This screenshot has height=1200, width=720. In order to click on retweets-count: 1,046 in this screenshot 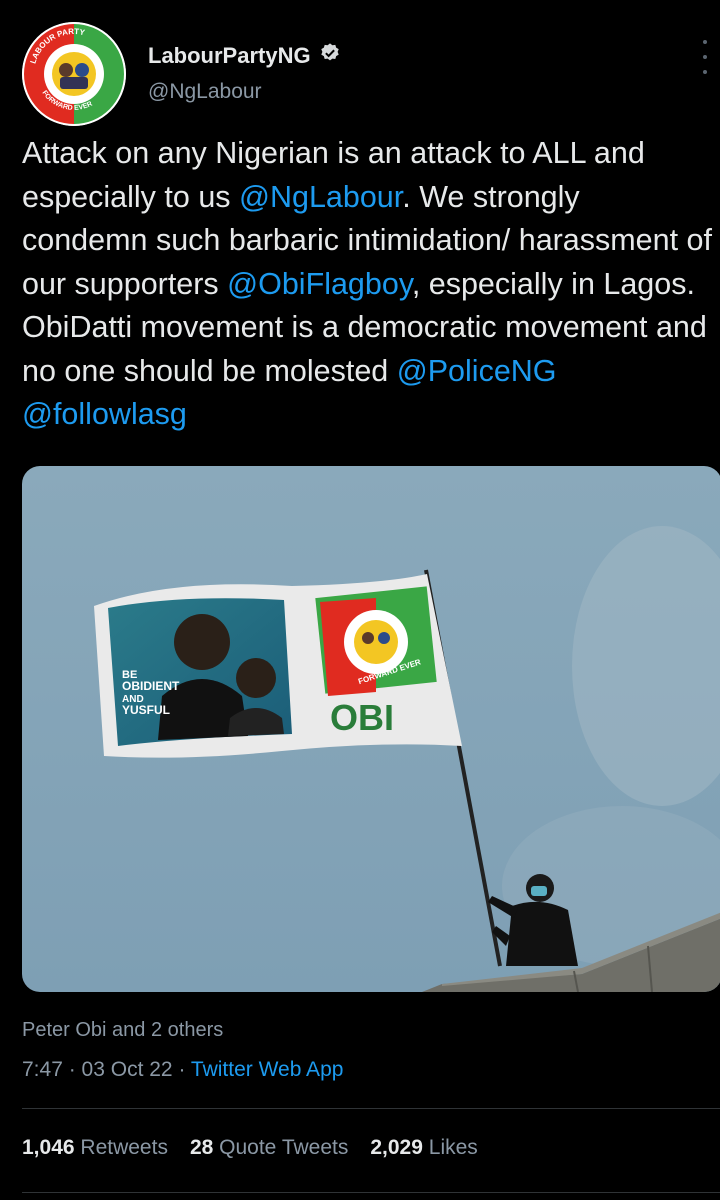, I will do `click(48, 1147)`.